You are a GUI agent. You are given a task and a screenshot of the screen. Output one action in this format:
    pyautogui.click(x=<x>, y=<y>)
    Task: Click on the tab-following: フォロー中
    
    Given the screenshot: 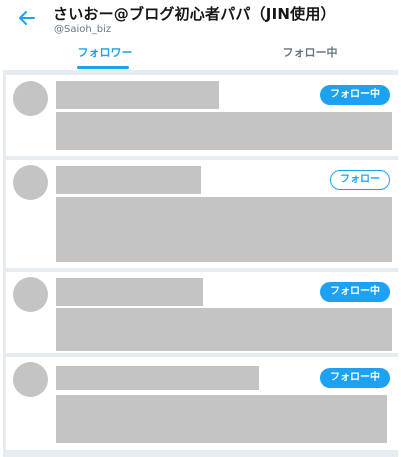 What is the action you would take?
    pyautogui.click(x=310, y=57)
    